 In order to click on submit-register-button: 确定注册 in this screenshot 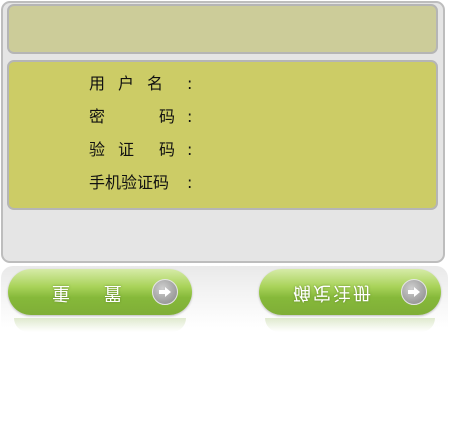, I will do `click(350, 292)`.